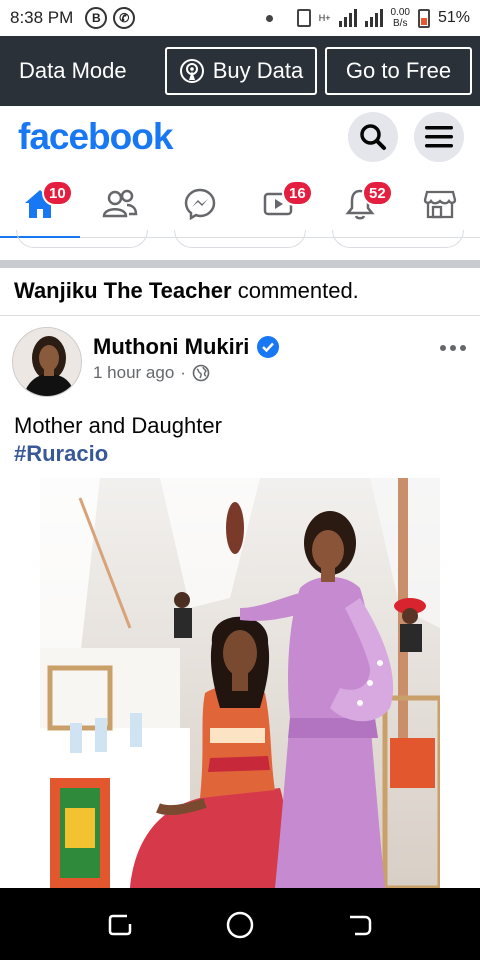 The image size is (480, 960). I want to click on friends-icon, so click(120, 203).